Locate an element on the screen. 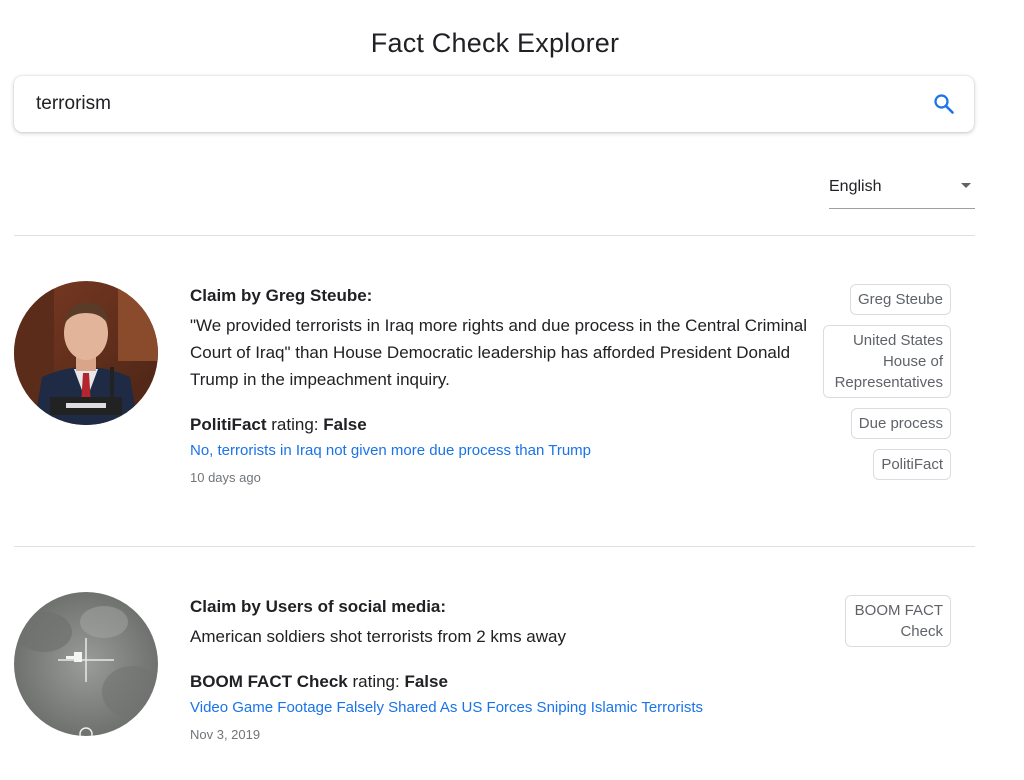  rating-line: BOOM FACT Check rating: False is located at coordinates (505, 682).